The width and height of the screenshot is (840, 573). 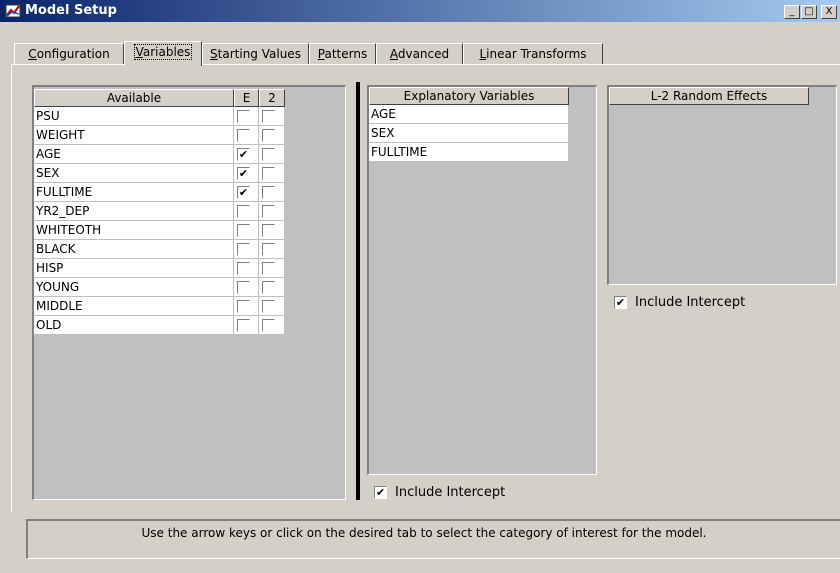 I want to click on tab-label: Advanced, so click(x=419, y=54).